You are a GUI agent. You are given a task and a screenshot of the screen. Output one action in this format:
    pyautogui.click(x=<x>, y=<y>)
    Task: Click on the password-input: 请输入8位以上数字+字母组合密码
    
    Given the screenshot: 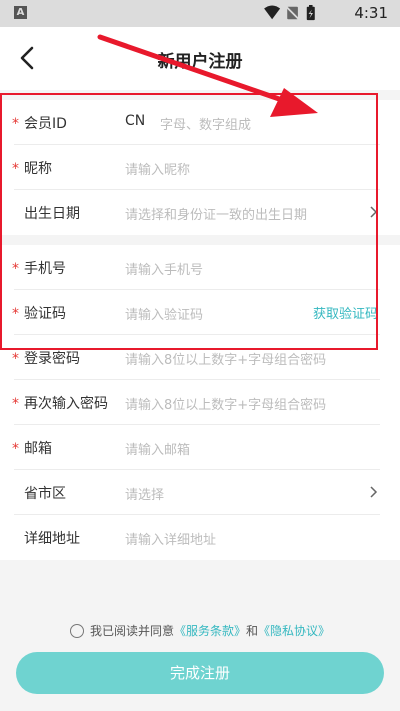 What is the action you would take?
    pyautogui.click(x=225, y=358)
    